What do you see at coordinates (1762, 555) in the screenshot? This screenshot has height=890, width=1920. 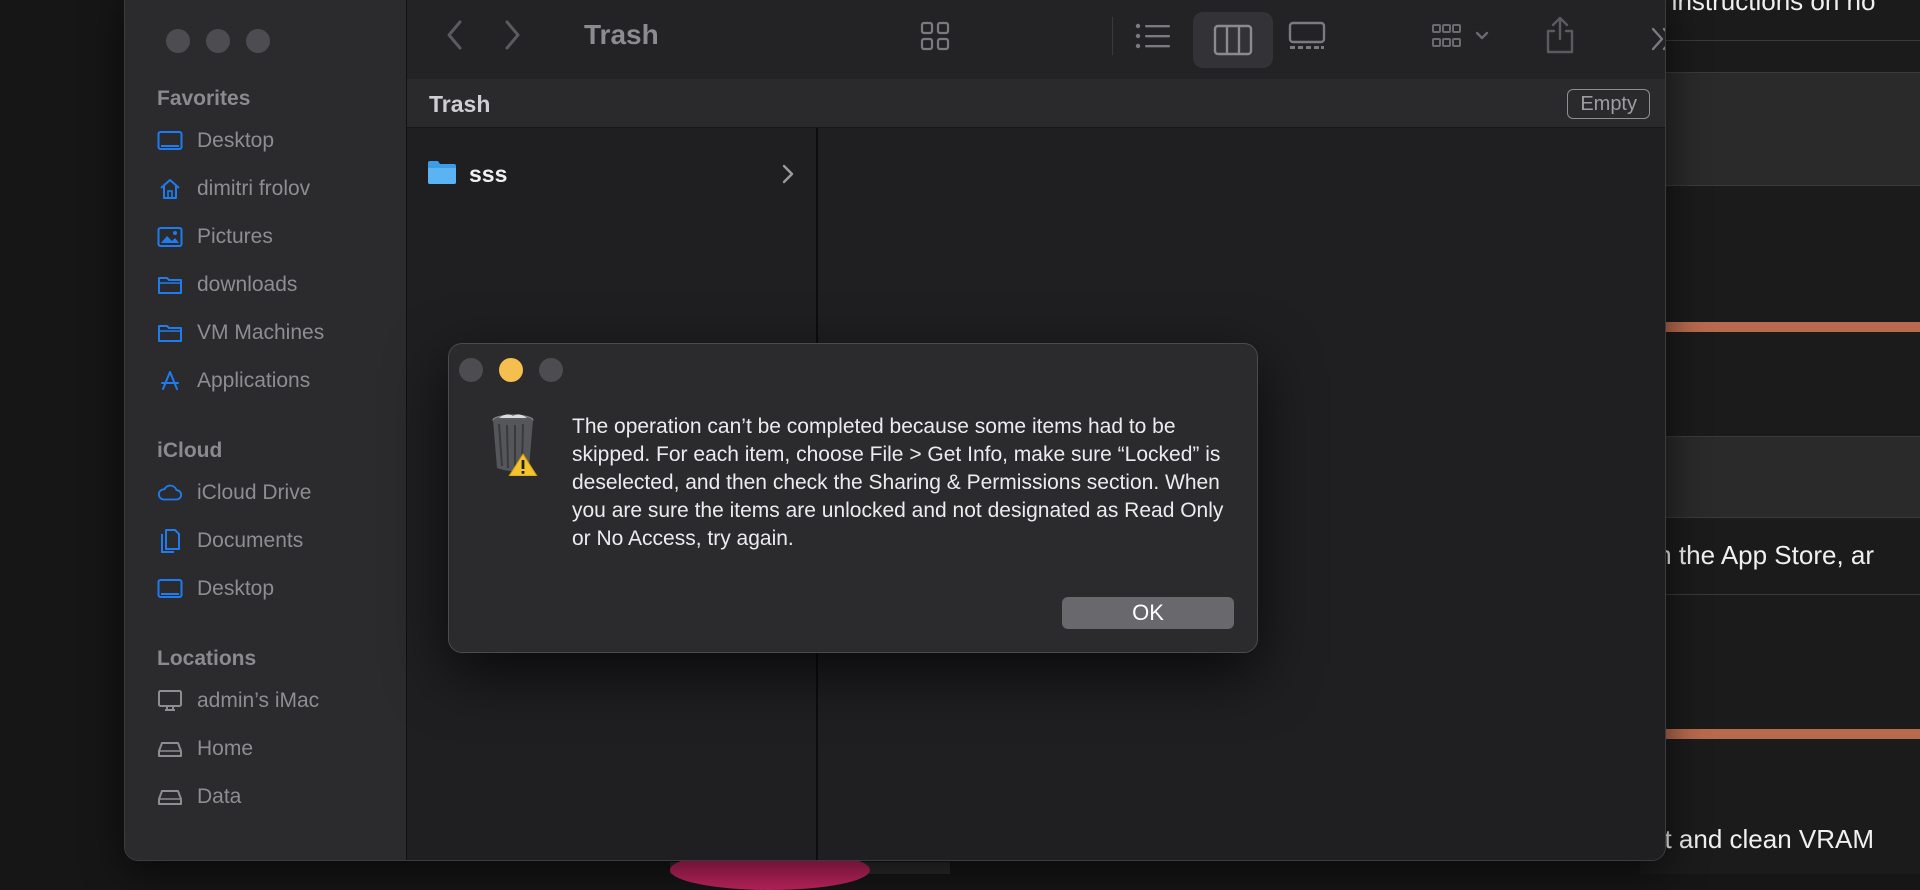 I see `background-text-2: m the App Store, ar` at bounding box center [1762, 555].